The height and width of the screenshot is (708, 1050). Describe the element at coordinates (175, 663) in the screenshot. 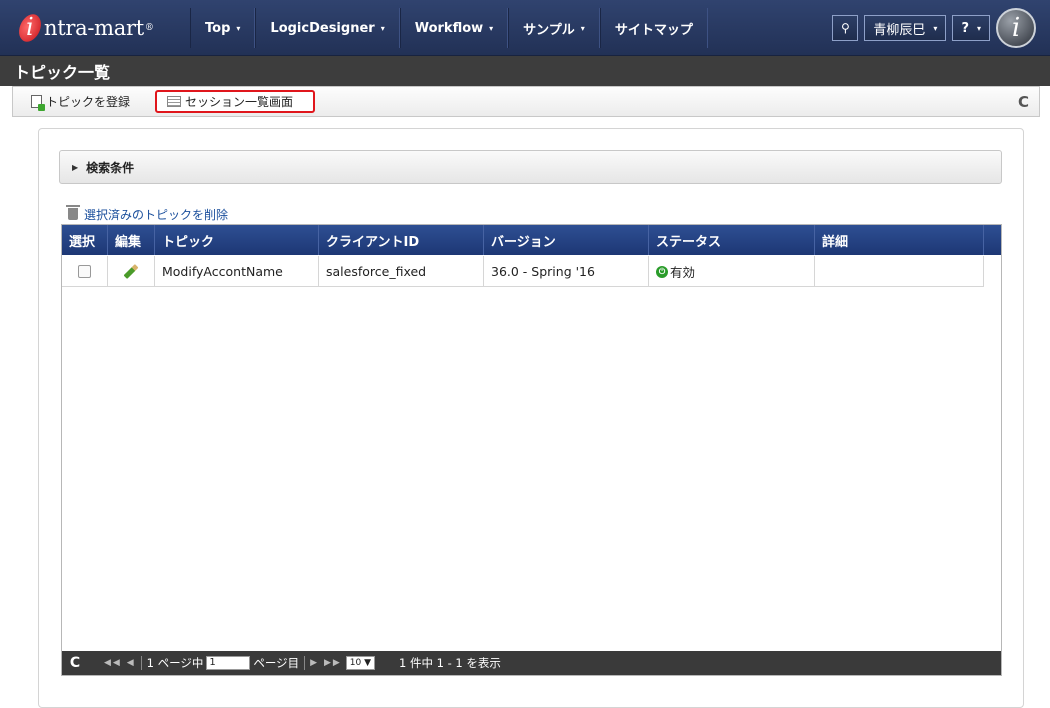

I see `page-prefix-text: 1 ページ中` at that location.